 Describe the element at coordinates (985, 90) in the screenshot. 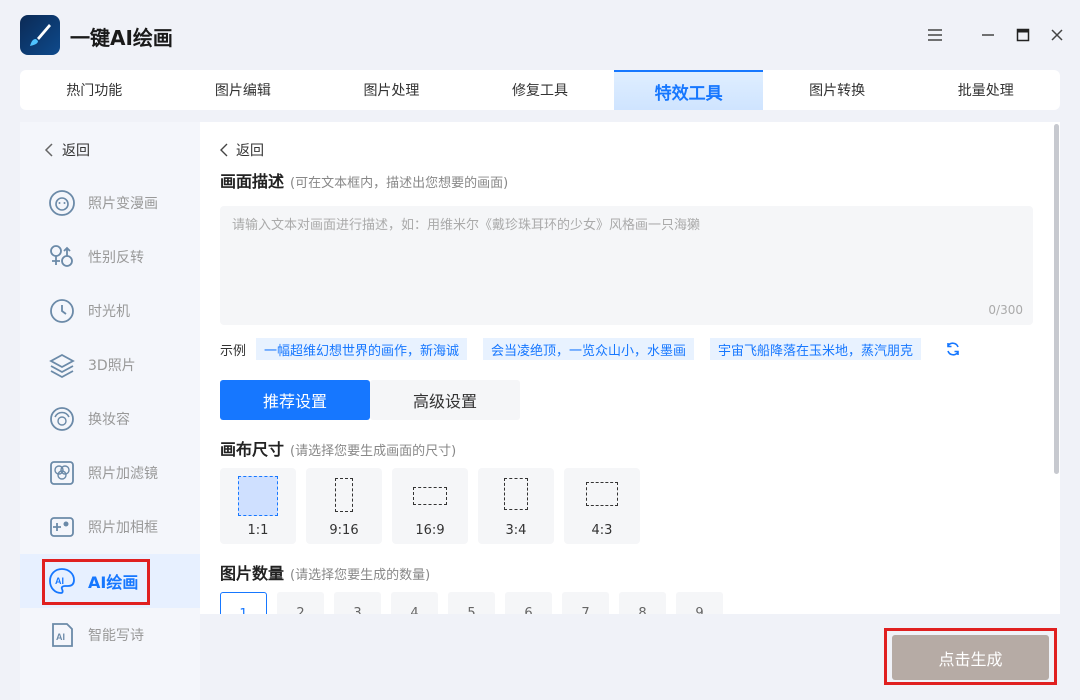

I see `tab-batch-process: 批量处理` at that location.